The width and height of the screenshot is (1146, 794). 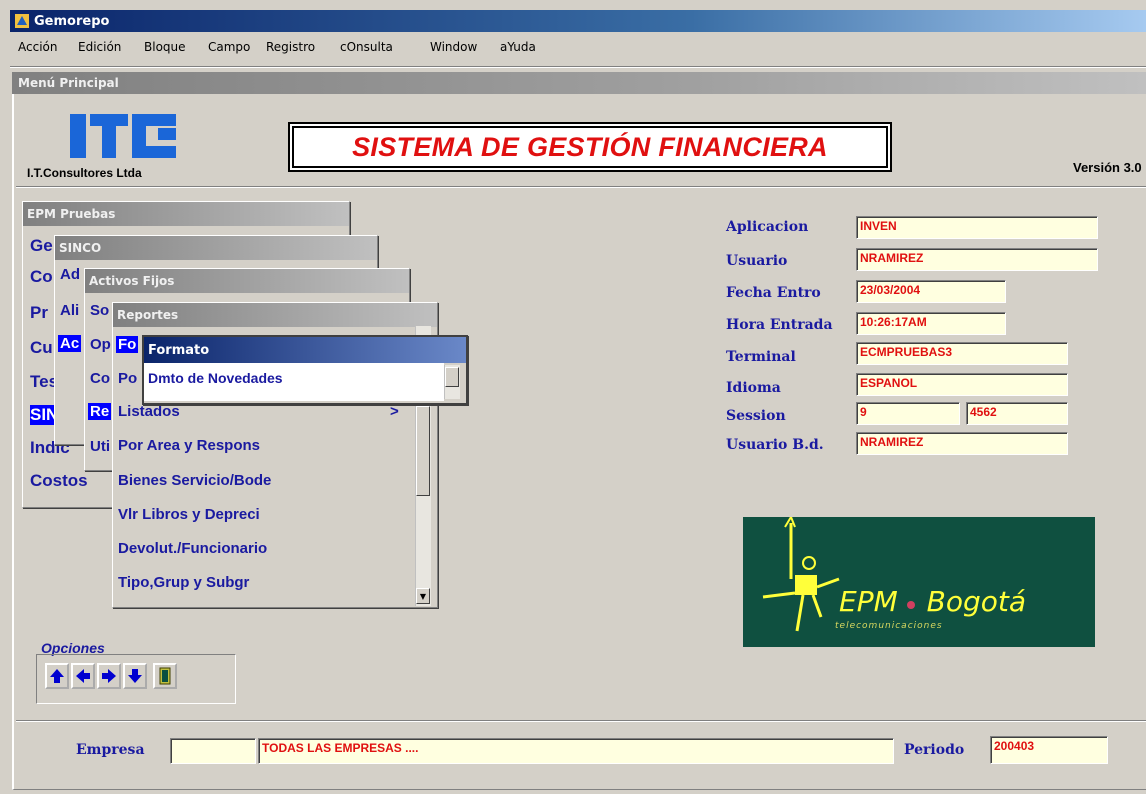 What do you see at coordinates (761, 357) in the screenshot?
I see `label-terminal: Terminal` at bounding box center [761, 357].